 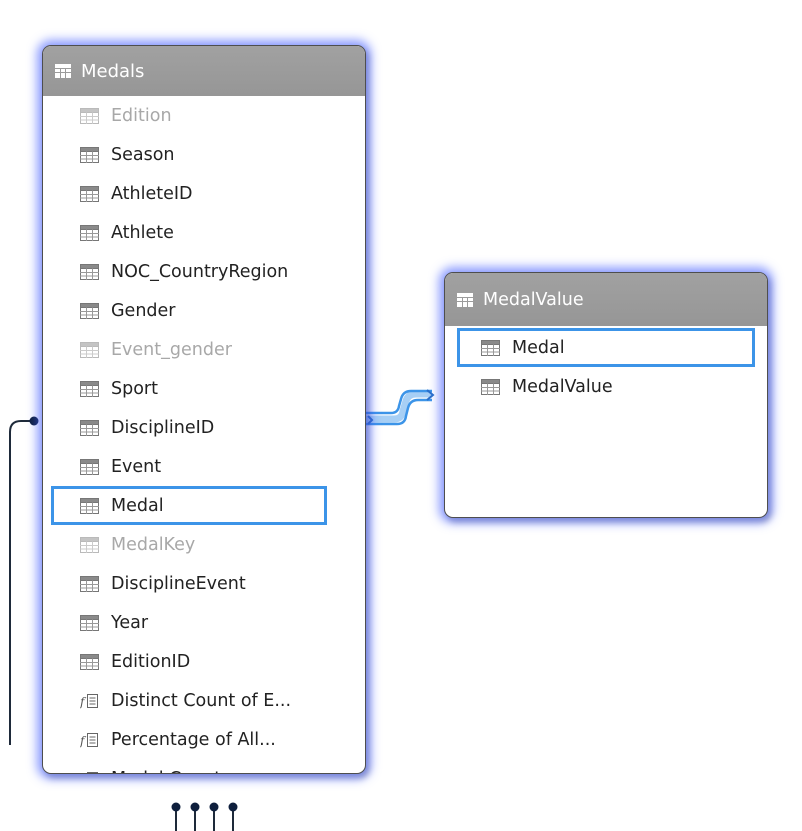 I want to click on column-field-medals: DisciplineID, so click(x=185, y=427).